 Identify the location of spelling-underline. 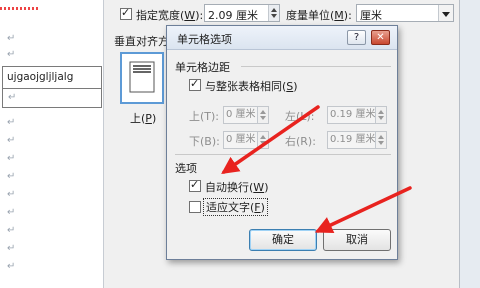
(20, 8).